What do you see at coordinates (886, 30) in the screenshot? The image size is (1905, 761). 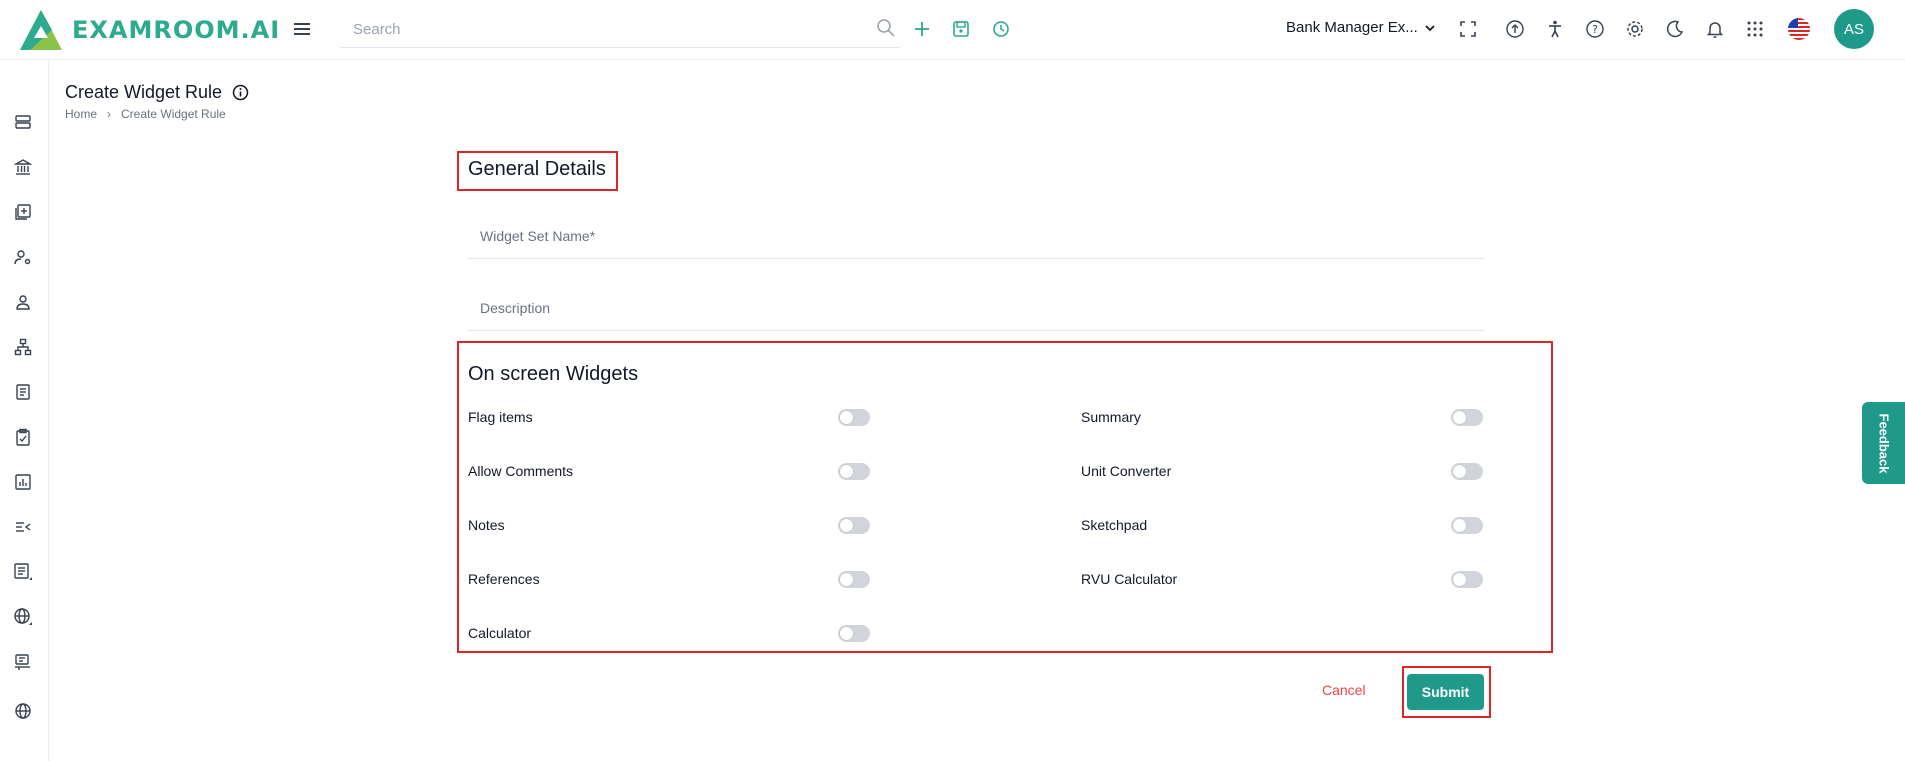 I see `search-icon` at bounding box center [886, 30].